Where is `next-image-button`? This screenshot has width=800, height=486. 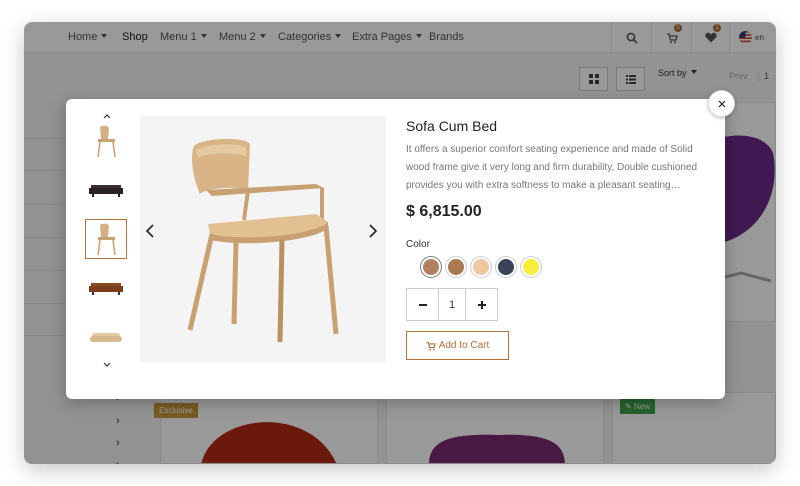 next-image-button is located at coordinates (373, 231).